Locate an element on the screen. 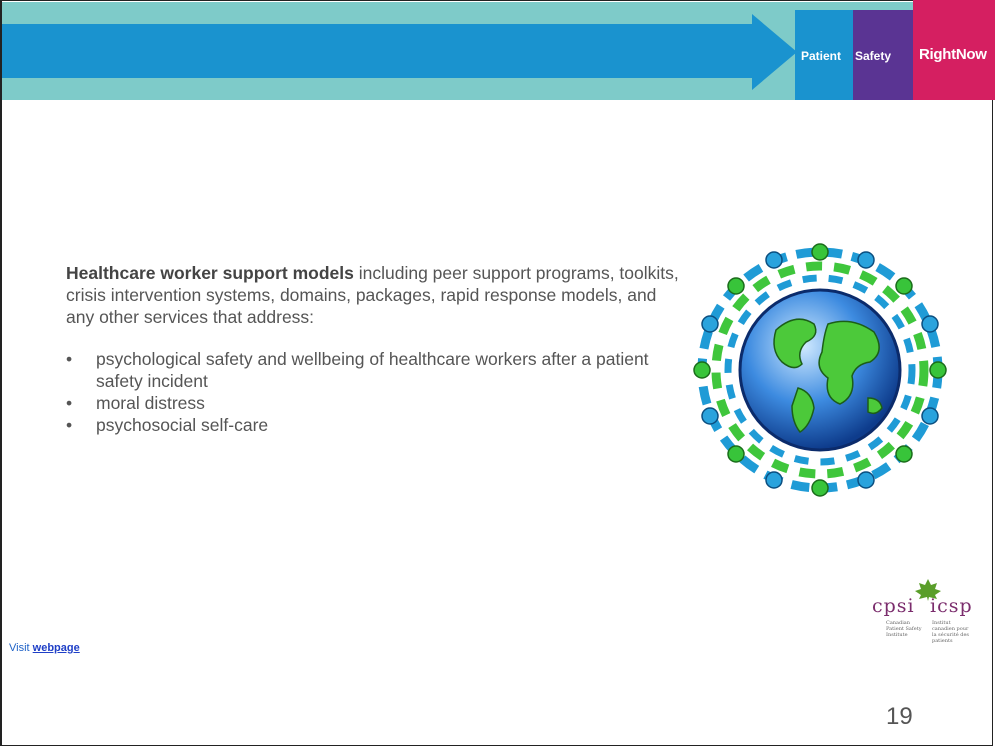  icsp-wordmark: icsp is located at coordinates (951, 606).